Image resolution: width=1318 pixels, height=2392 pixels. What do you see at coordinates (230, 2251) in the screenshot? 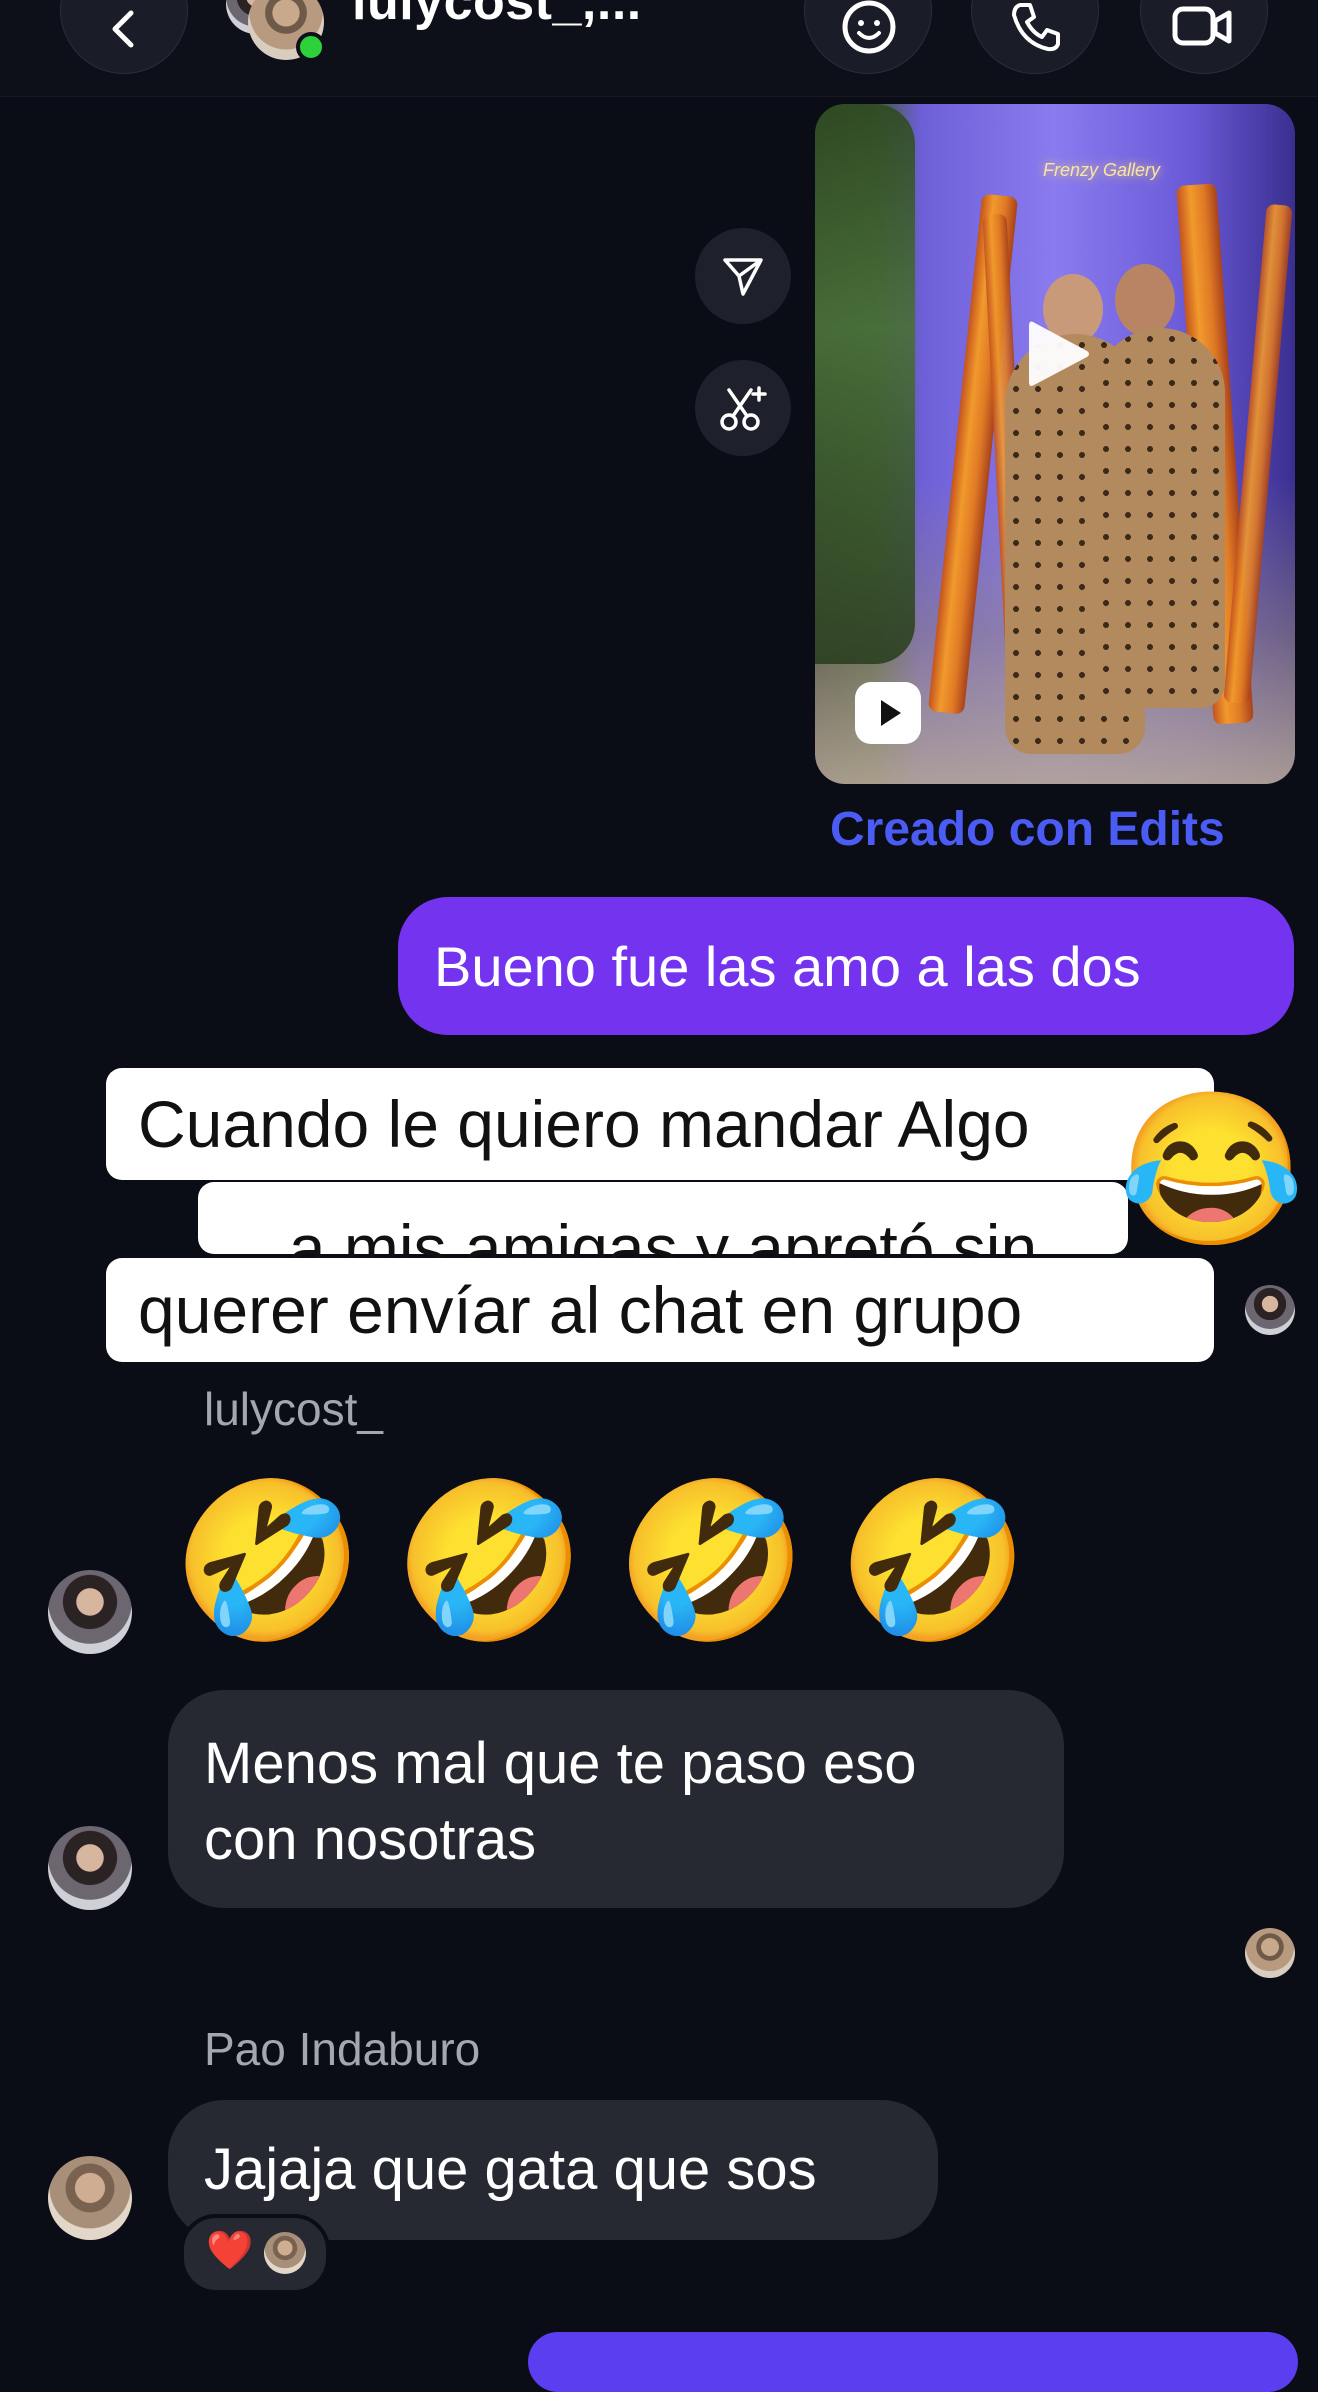
I see `heart-reaction: ❤️` at bounding box center [230, 2251].